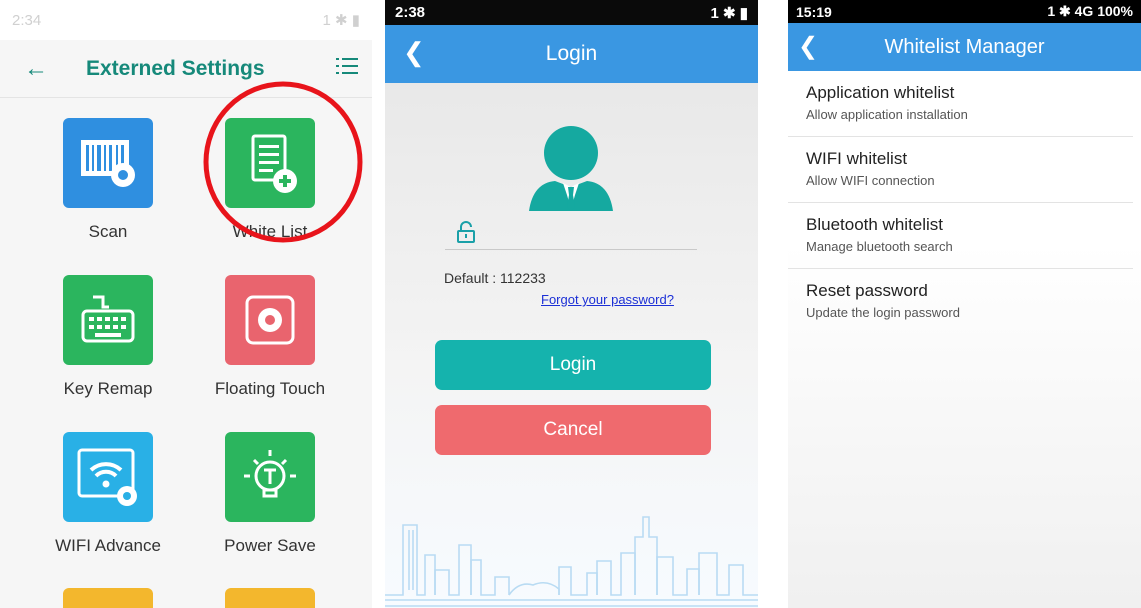  I want to click on cancel-button: Cancel, so click(573, 430).